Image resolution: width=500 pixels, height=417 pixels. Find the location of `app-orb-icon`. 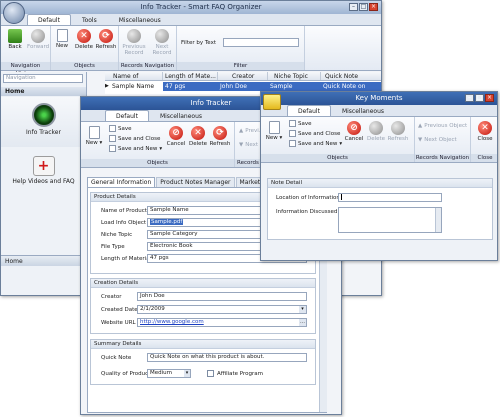

app-orb-icon is located at coordinates (14, 13).